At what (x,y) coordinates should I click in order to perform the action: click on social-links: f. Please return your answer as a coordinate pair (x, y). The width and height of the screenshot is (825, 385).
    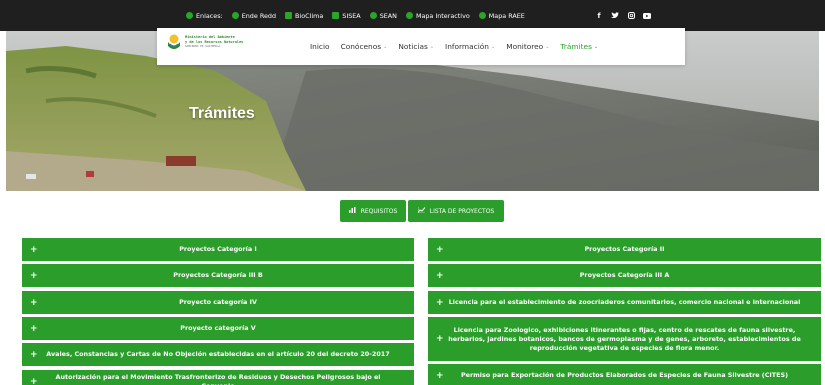
    Looking at the image, I should click on (624, 15).